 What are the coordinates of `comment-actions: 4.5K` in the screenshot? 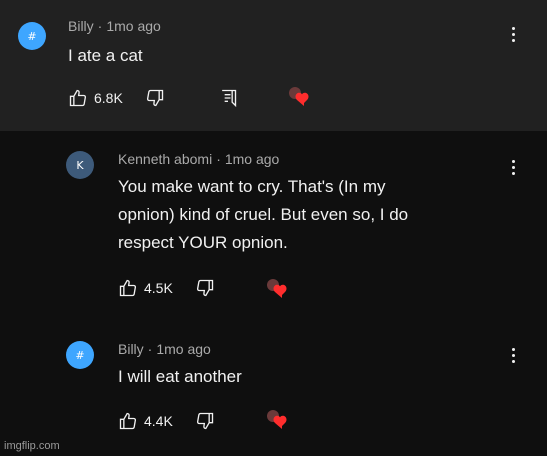 It's located at (166, 288).